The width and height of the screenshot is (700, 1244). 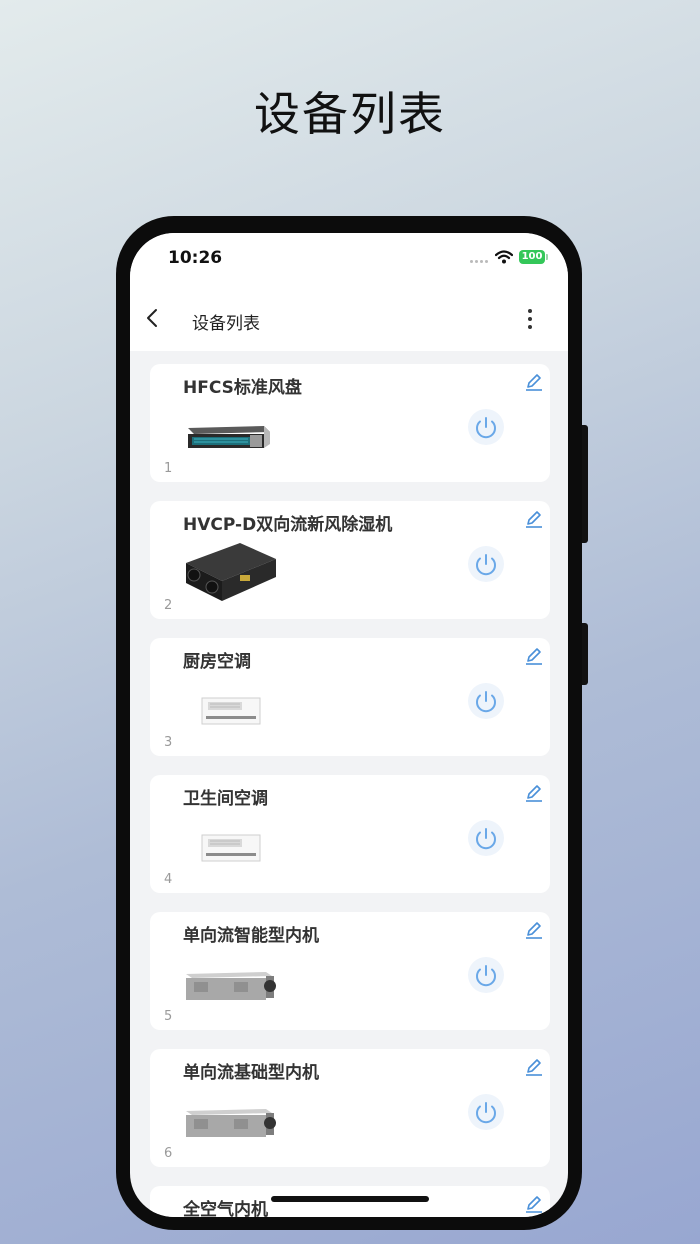 What do you see at coordinates (479, 261) in the screenshot?
I see `cellular-signal-icon` at bounding box center [479, 261].